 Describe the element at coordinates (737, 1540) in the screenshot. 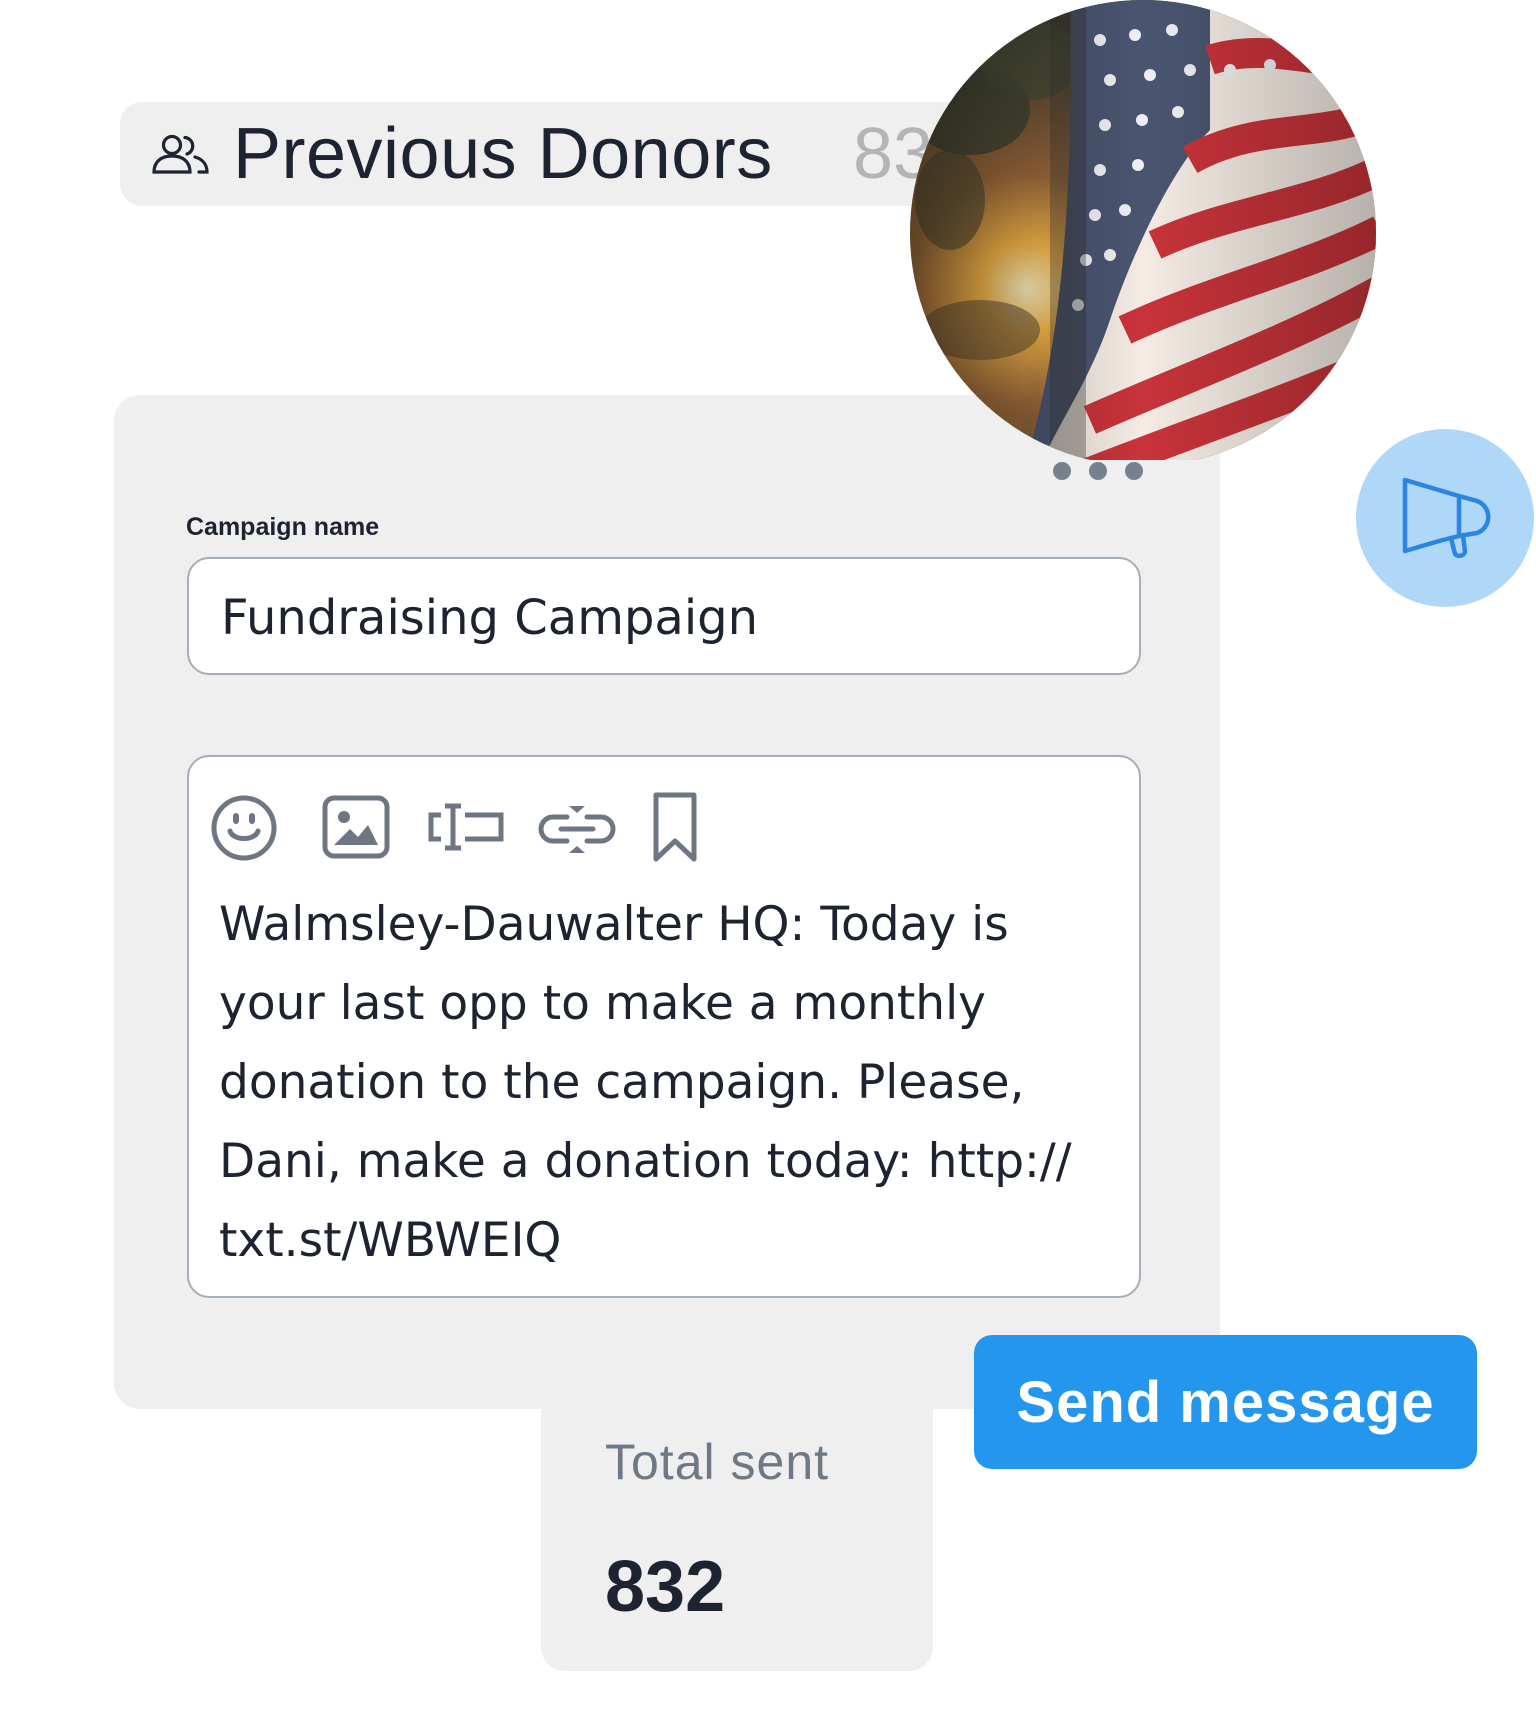

I see `total-sent-card: Total sent 832` at that location.